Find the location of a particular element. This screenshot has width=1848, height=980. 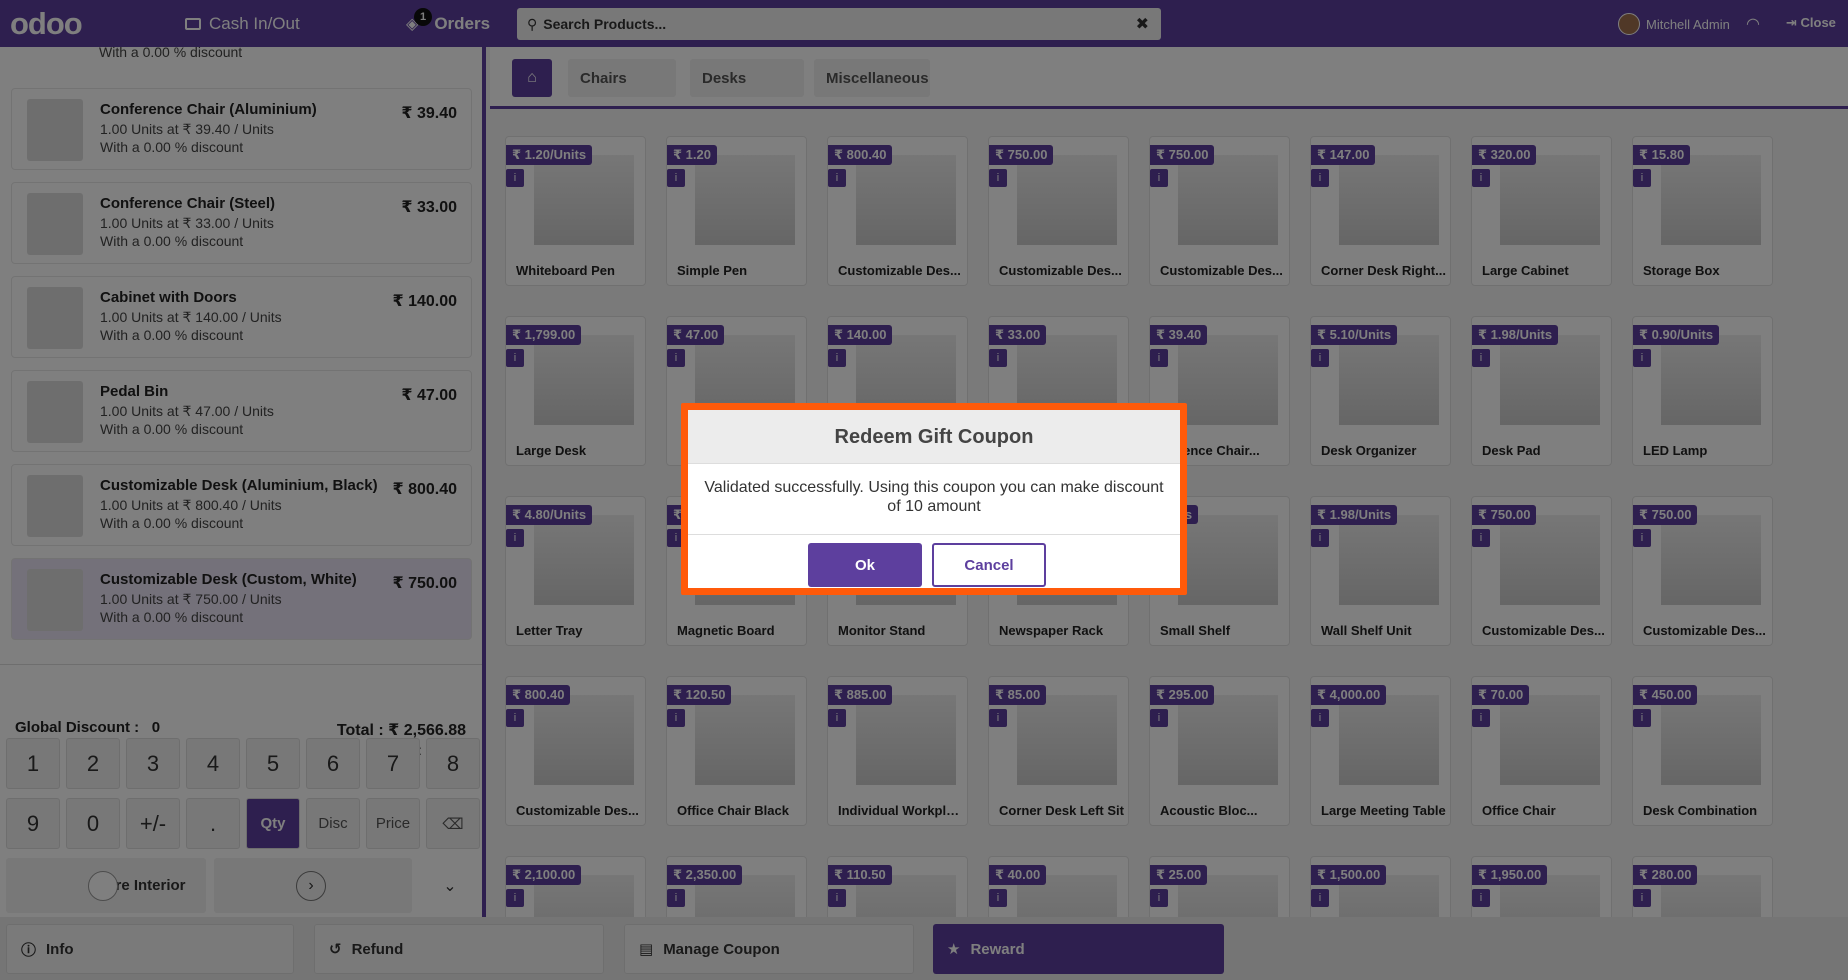

ok-button: Ok is located at coordinates (865, 565).